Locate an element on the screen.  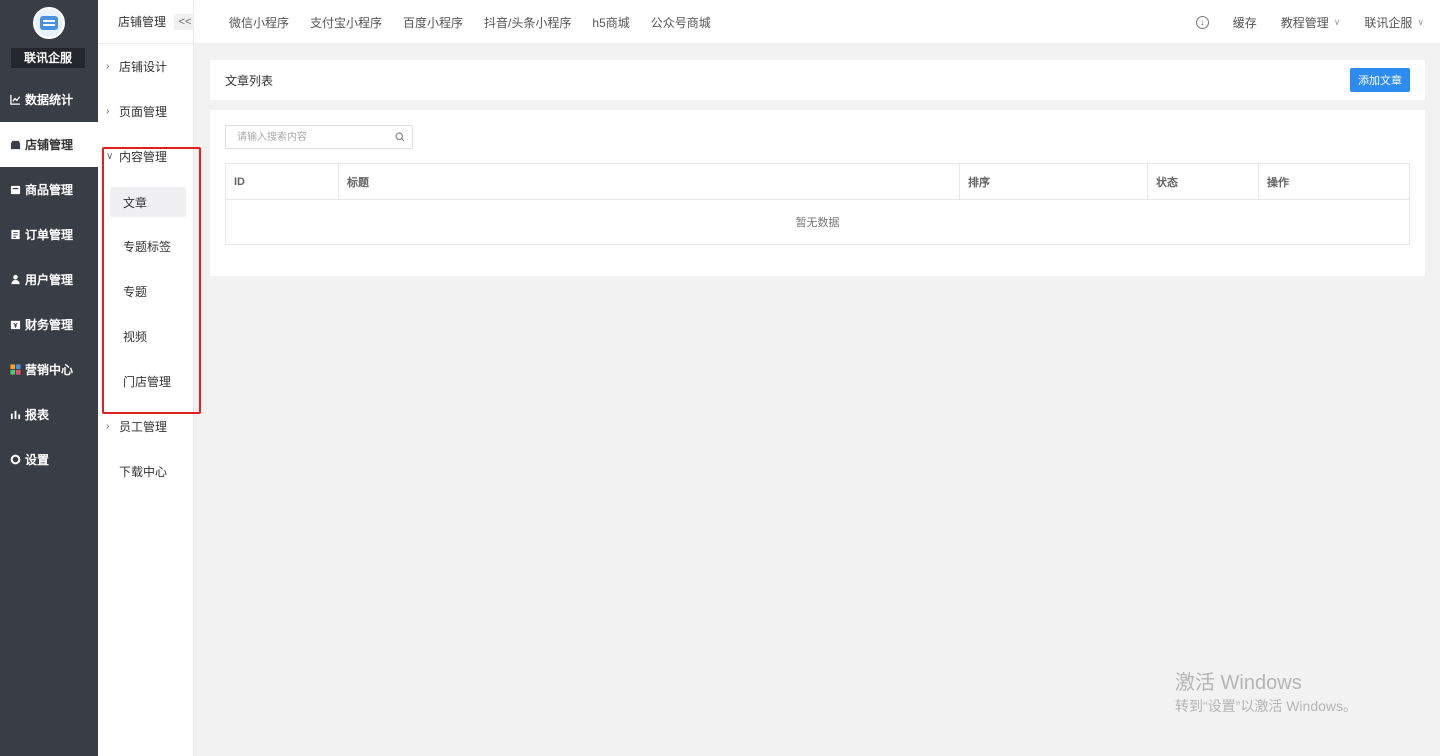
submenu-item-topic-tags: 专题标签 is located at coordinates (145, 246).